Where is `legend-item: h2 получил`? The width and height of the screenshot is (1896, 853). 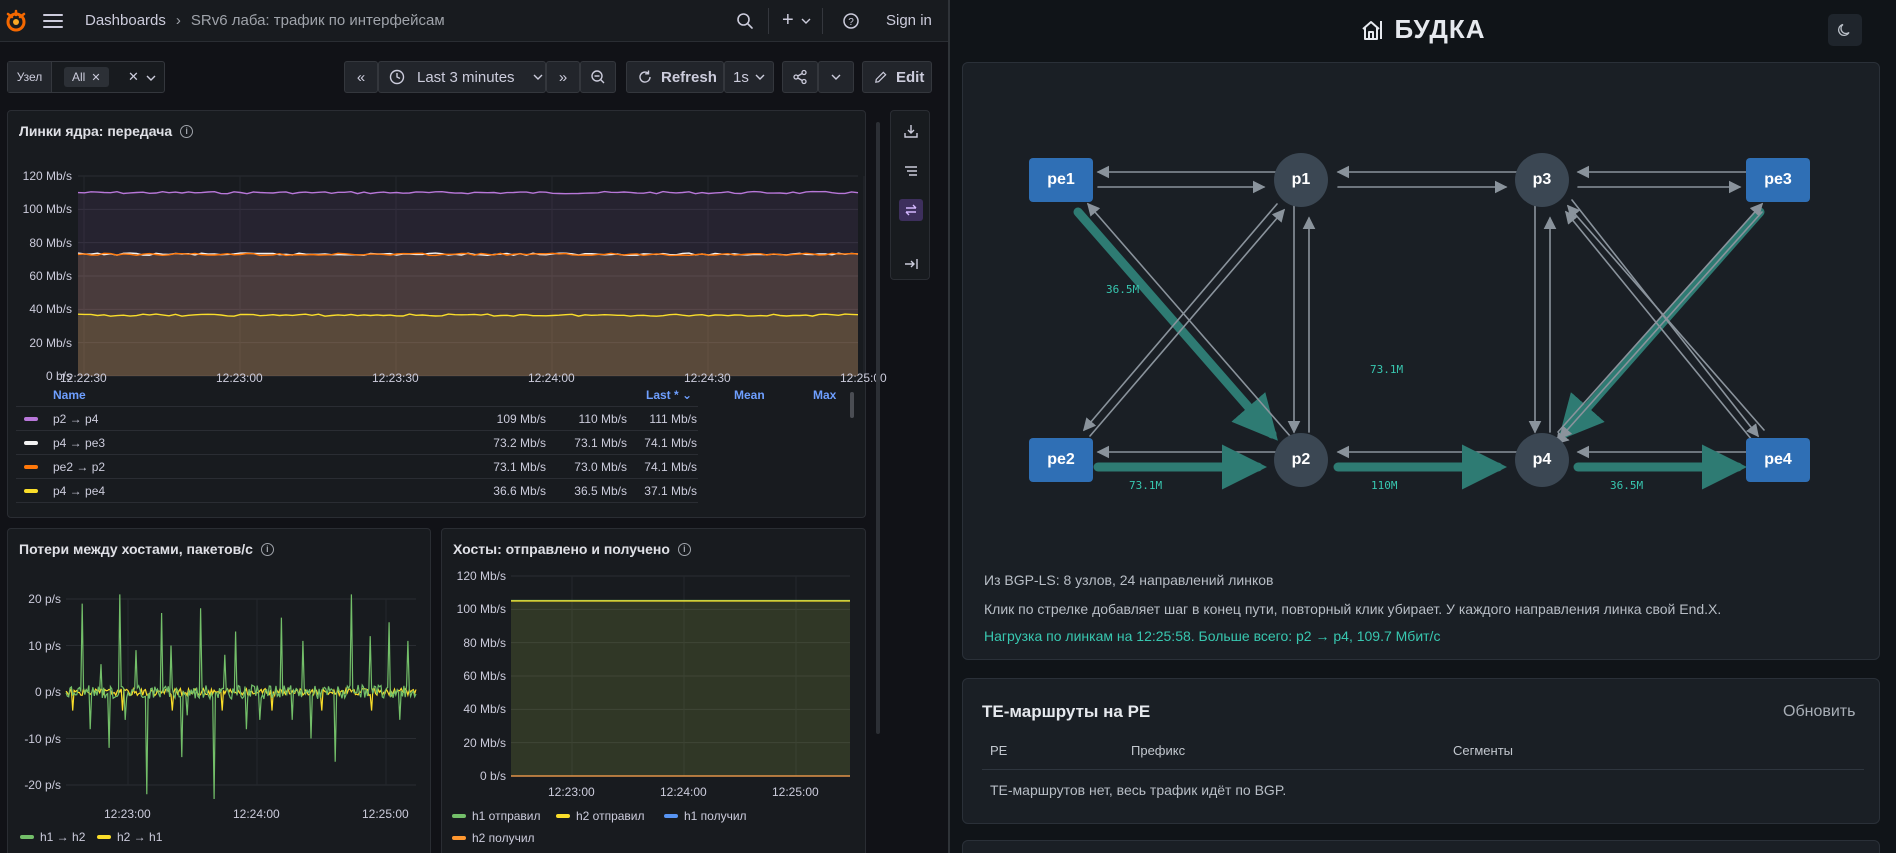
legend-item: h2 получил is located at coordinates (493, 838).